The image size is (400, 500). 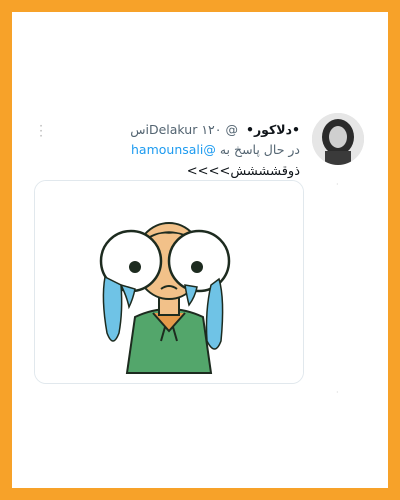 What do you see at coordinates (338, 139) in the screenshot?
I see `avatar` at bounding box center [338, 139].